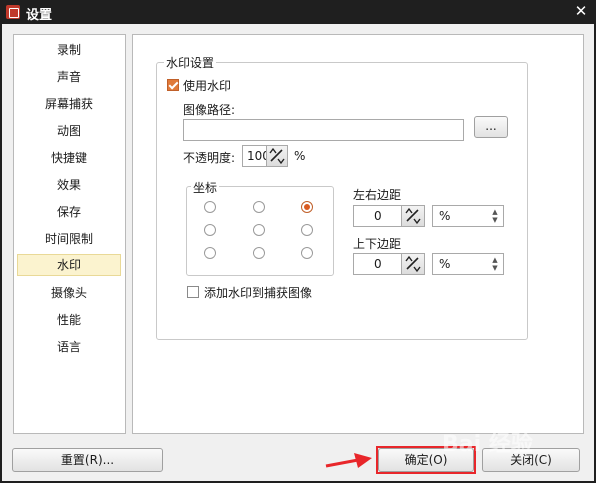 This screenshot has width=596, height=483. What do you see at coordinates (307, 253) in the screenshot?
I see `coord-radio-bottom-right` at bounding box center [307, 253].